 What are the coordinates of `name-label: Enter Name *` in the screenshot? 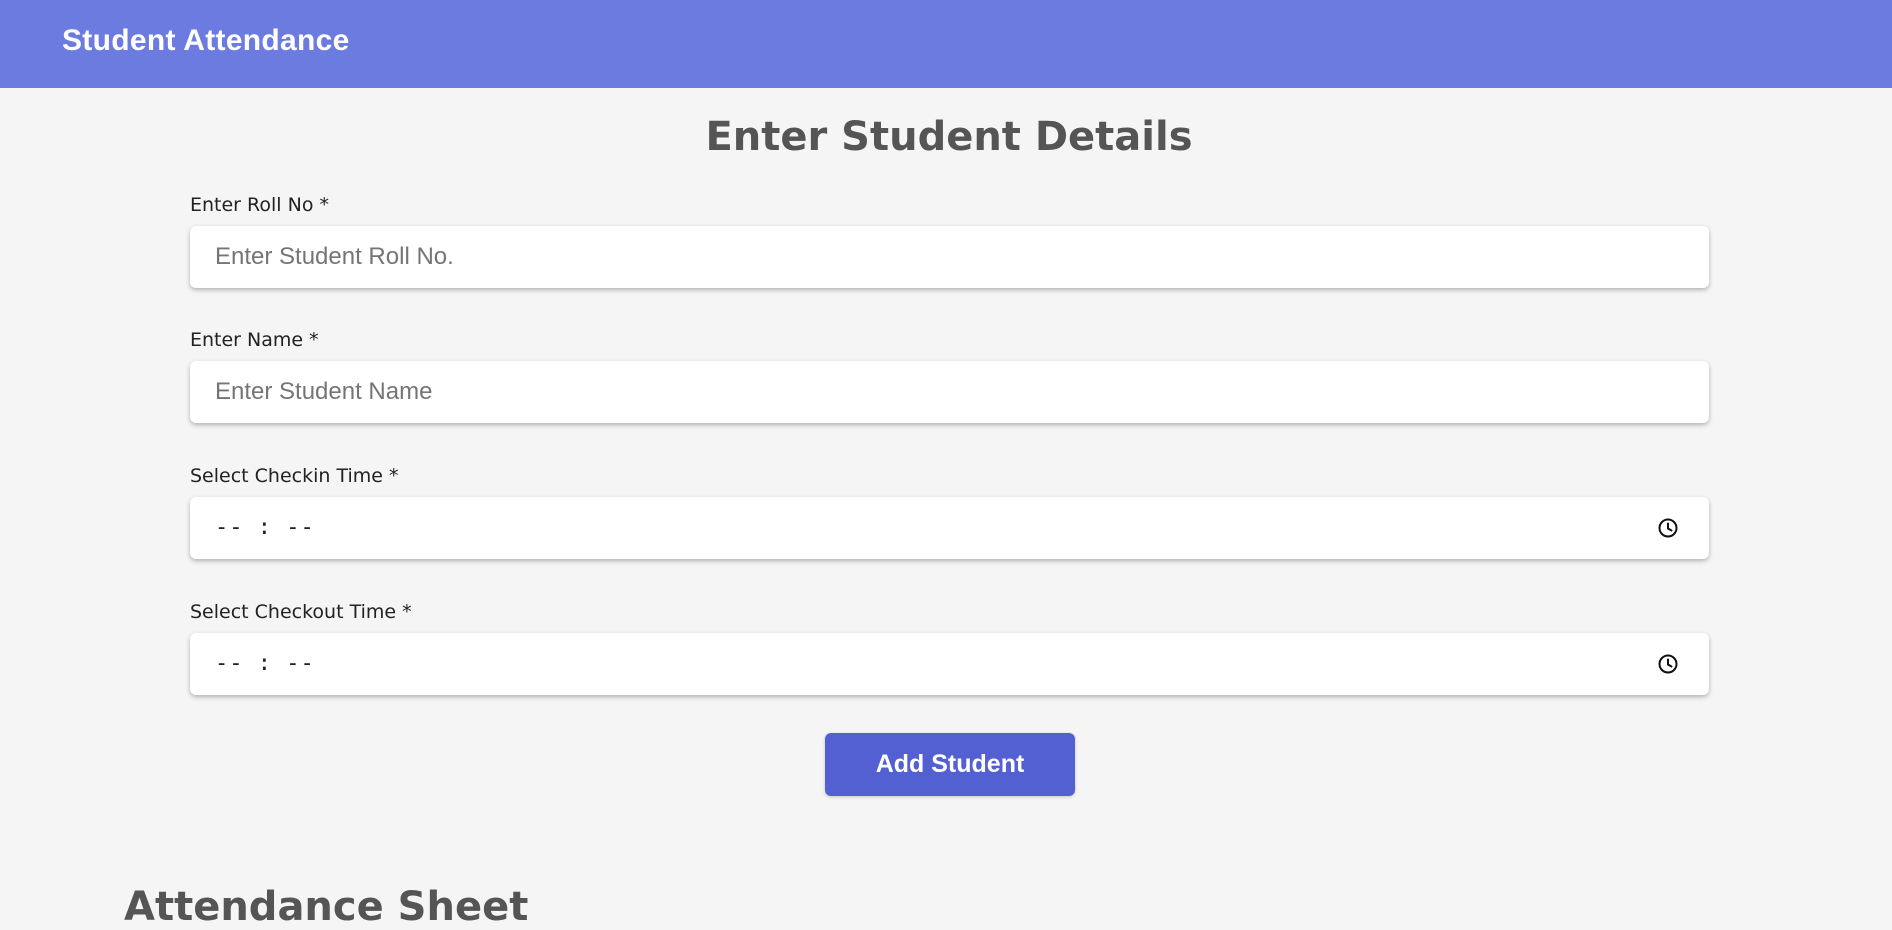 It's located at (254, 340).